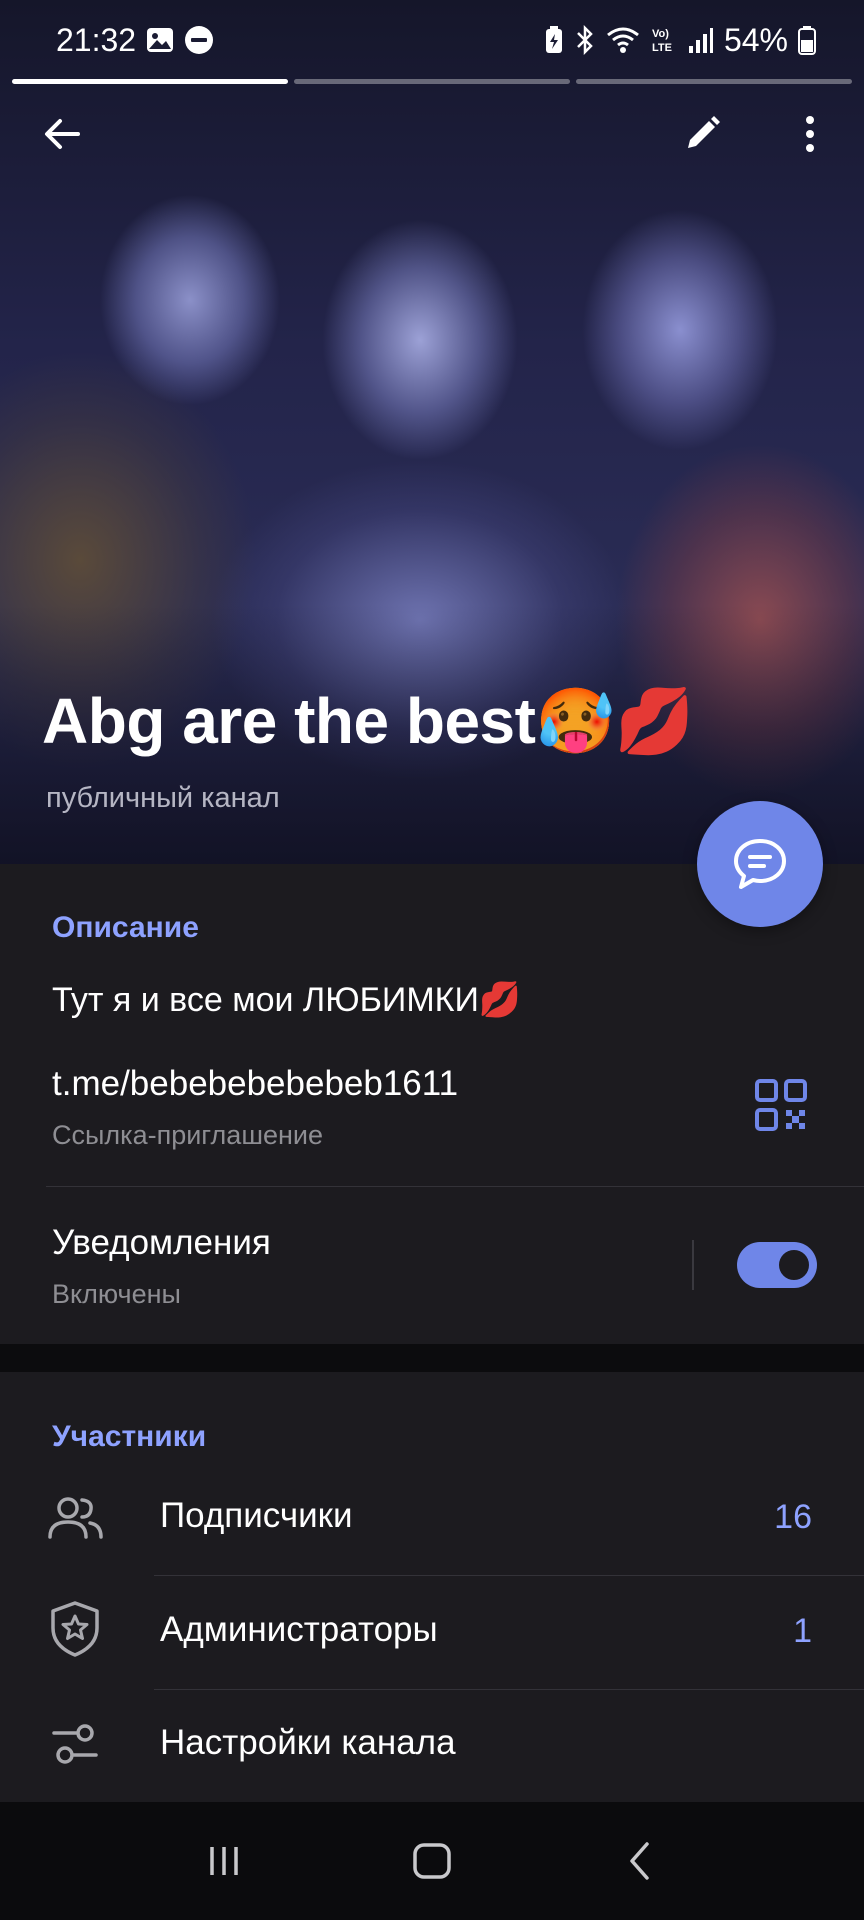  I want to click on status-bar: 21:32 Vo) LTE 54%, so click(432, 40).